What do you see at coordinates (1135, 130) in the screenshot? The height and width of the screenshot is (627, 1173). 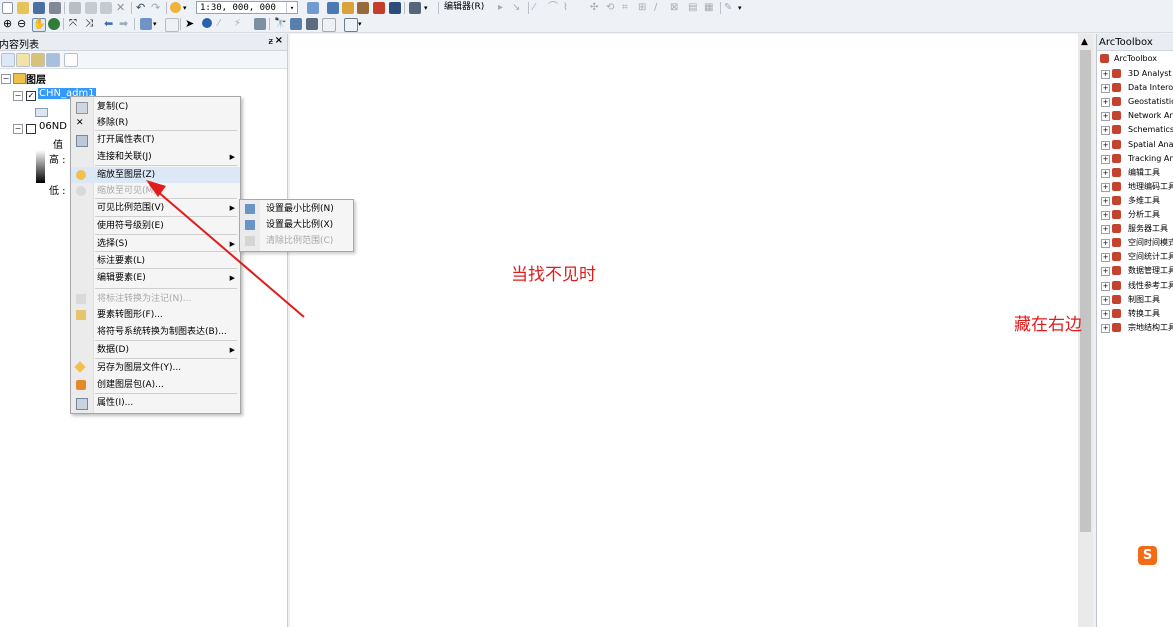 I see `toolbox-item: + Schematics` at bounding box center [1135, 130].